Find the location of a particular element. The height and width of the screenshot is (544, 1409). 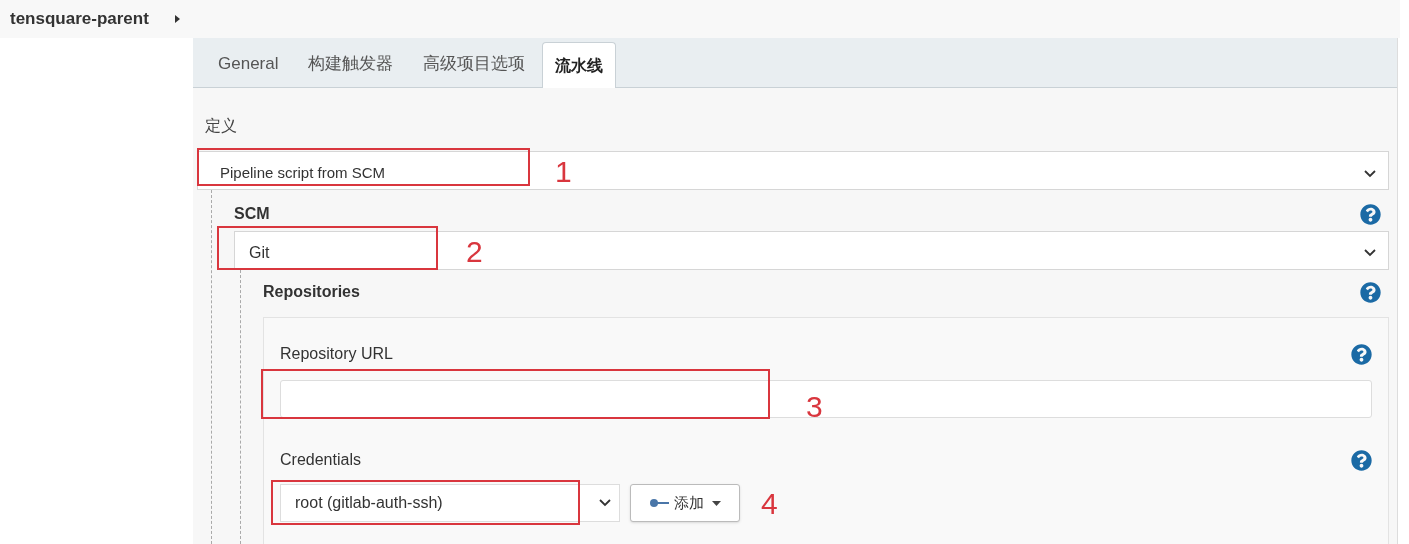

repository-url-input is located at coordinates (826, 399).